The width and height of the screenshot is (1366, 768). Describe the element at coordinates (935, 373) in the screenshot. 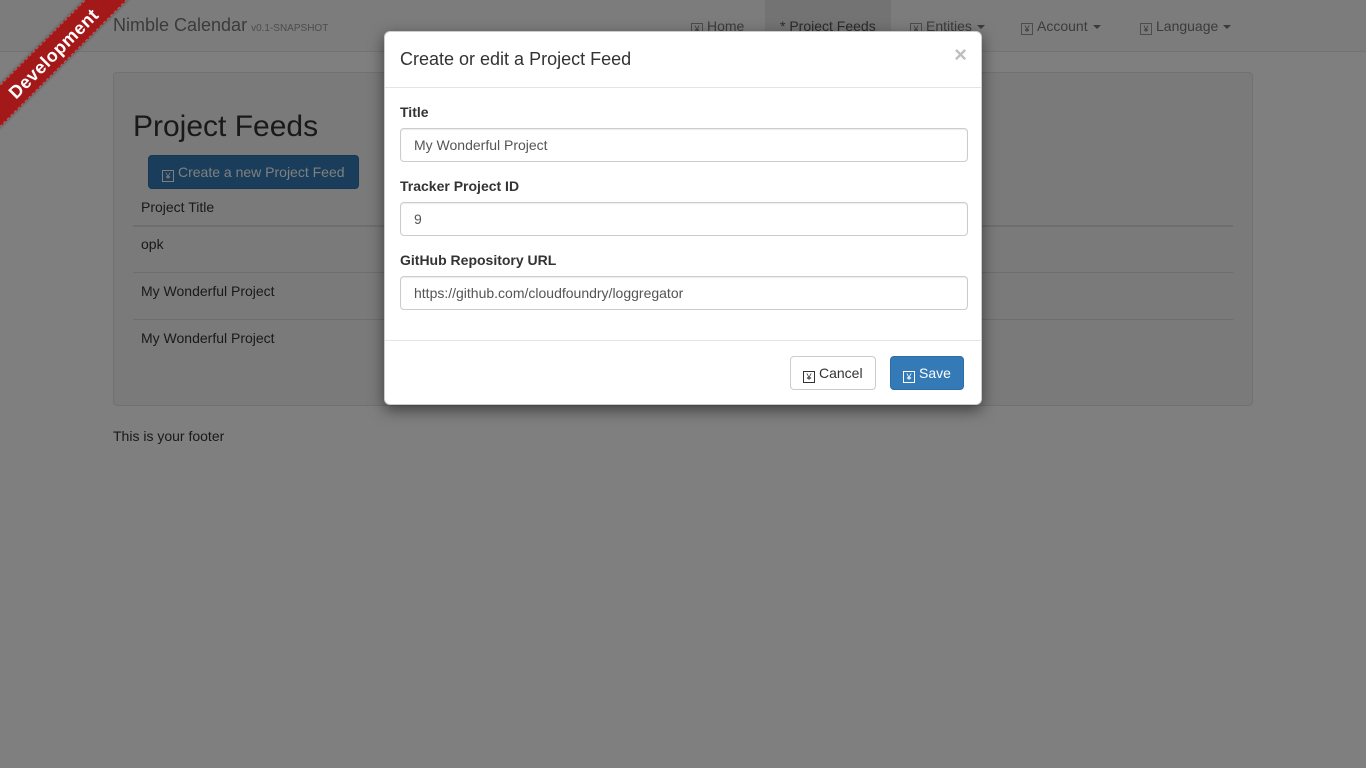

I see `save-button-label: Save` at that location.